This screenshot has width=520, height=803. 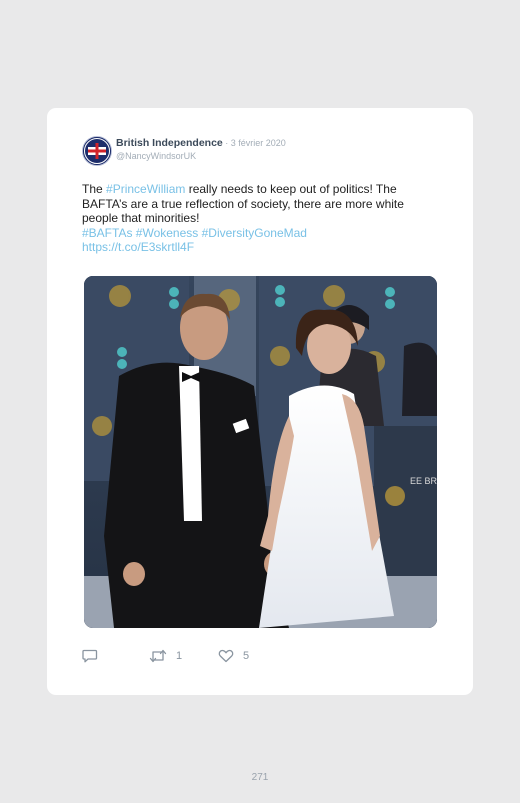 I want to click on retweet-icon, so click(x=158, y=656).